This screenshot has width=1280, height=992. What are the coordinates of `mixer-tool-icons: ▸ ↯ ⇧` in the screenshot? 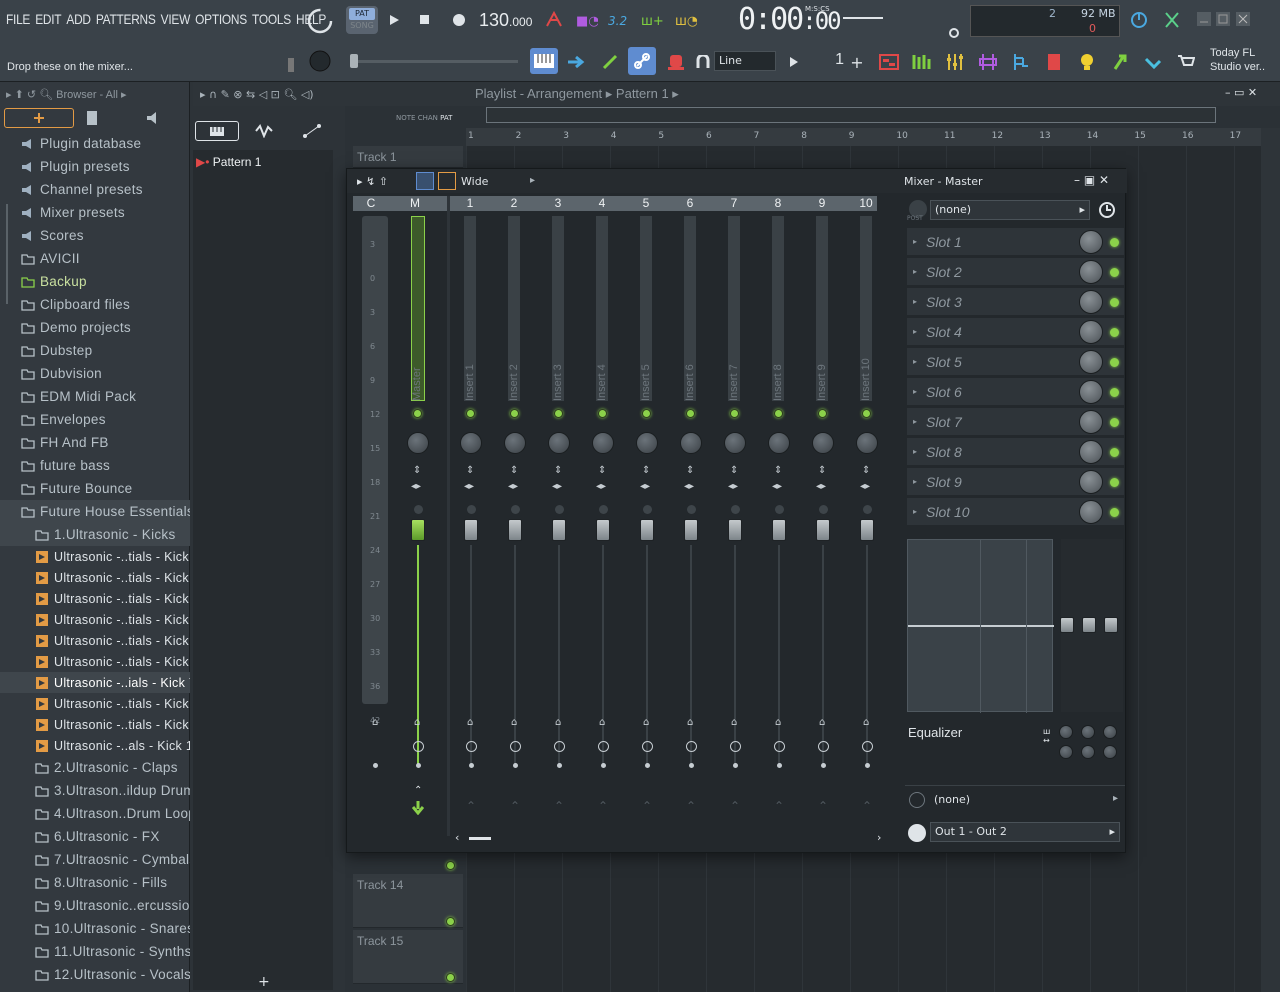 It's located at (372, 181).